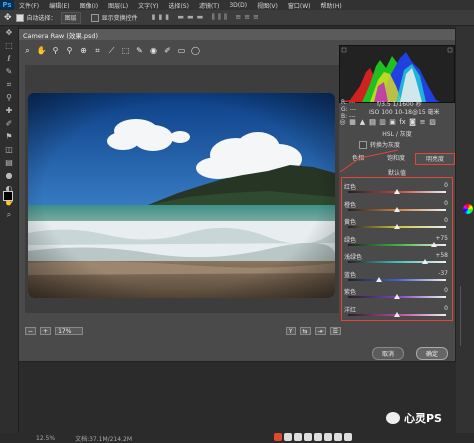 The image size is (474, 443). Describe the element at coordinates (69, 50) in the screenshot. I see `color-sampler-icon: ⚲` at that location.